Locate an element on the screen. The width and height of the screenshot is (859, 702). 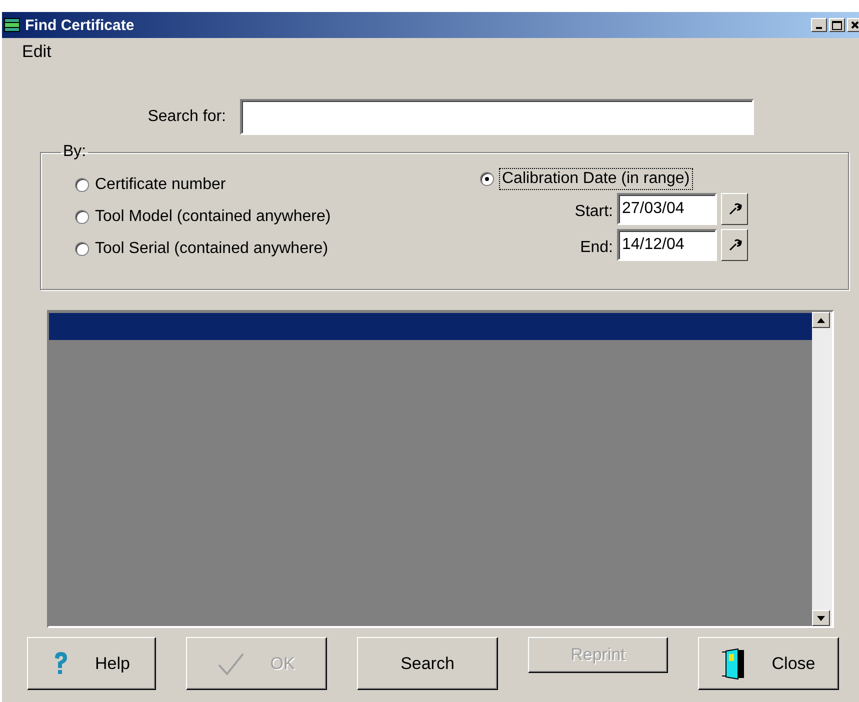
scroll-down-button is located at coordinates (821, 618).